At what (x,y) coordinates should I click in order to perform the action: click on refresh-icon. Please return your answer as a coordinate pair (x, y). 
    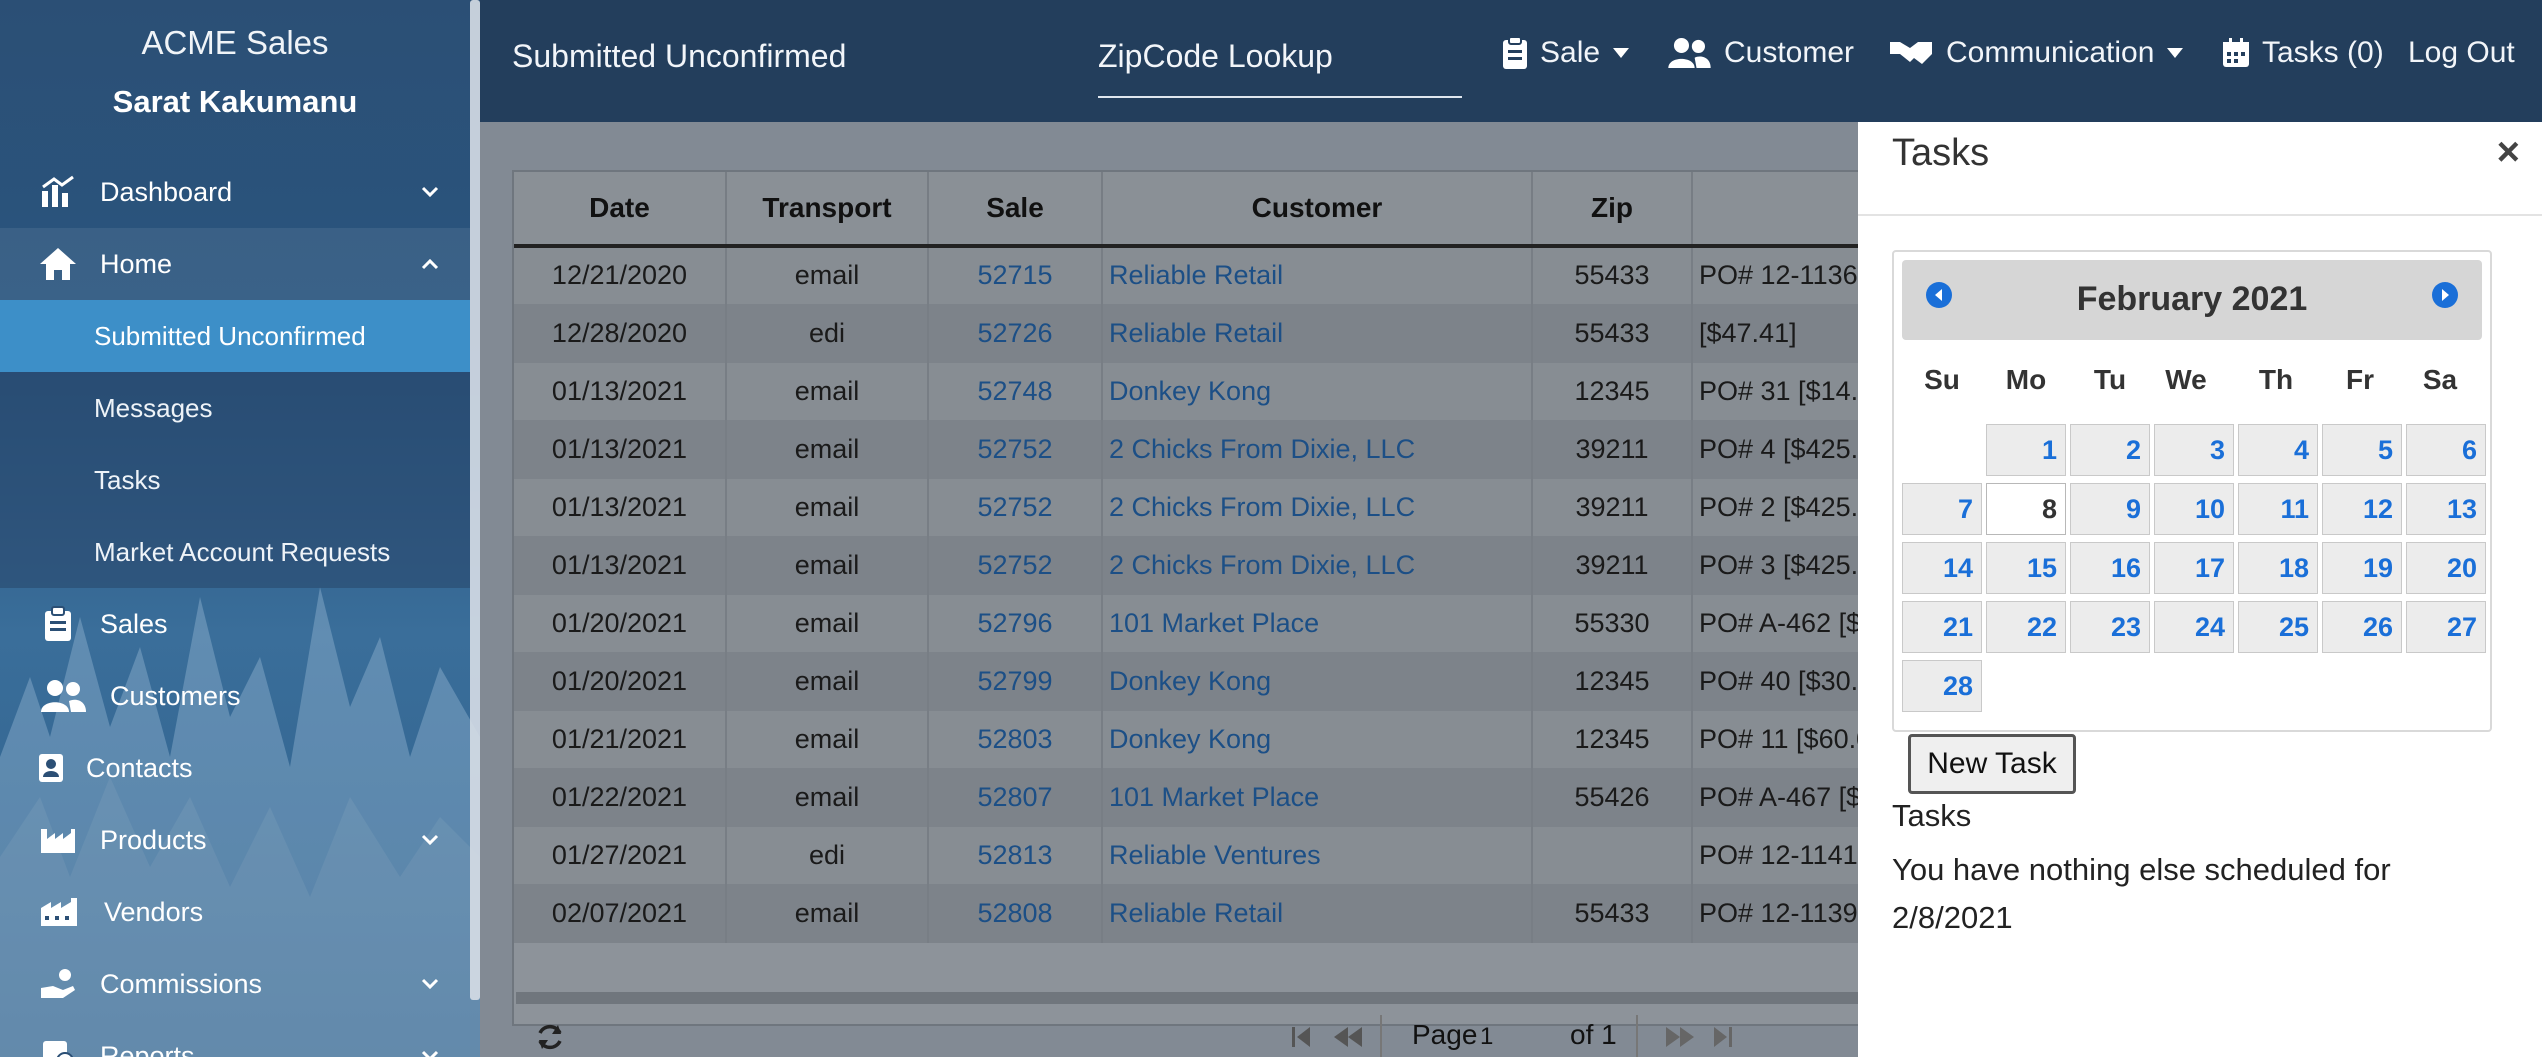
    Looking at the image, I should click on (550, 1037).